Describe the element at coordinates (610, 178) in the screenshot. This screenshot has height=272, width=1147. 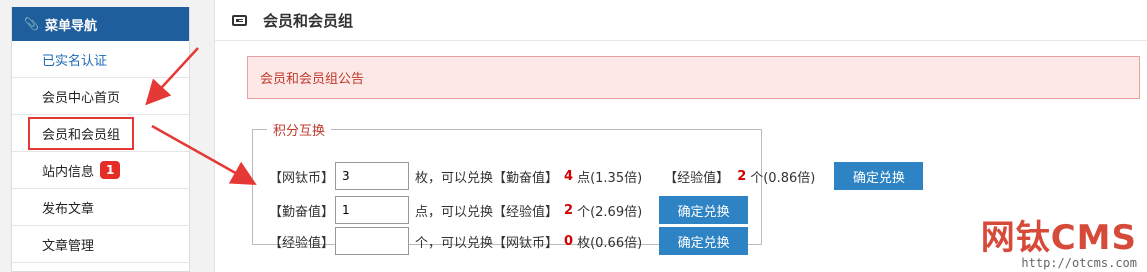
I see `row-rate: 点(1.35倍)` at that location.